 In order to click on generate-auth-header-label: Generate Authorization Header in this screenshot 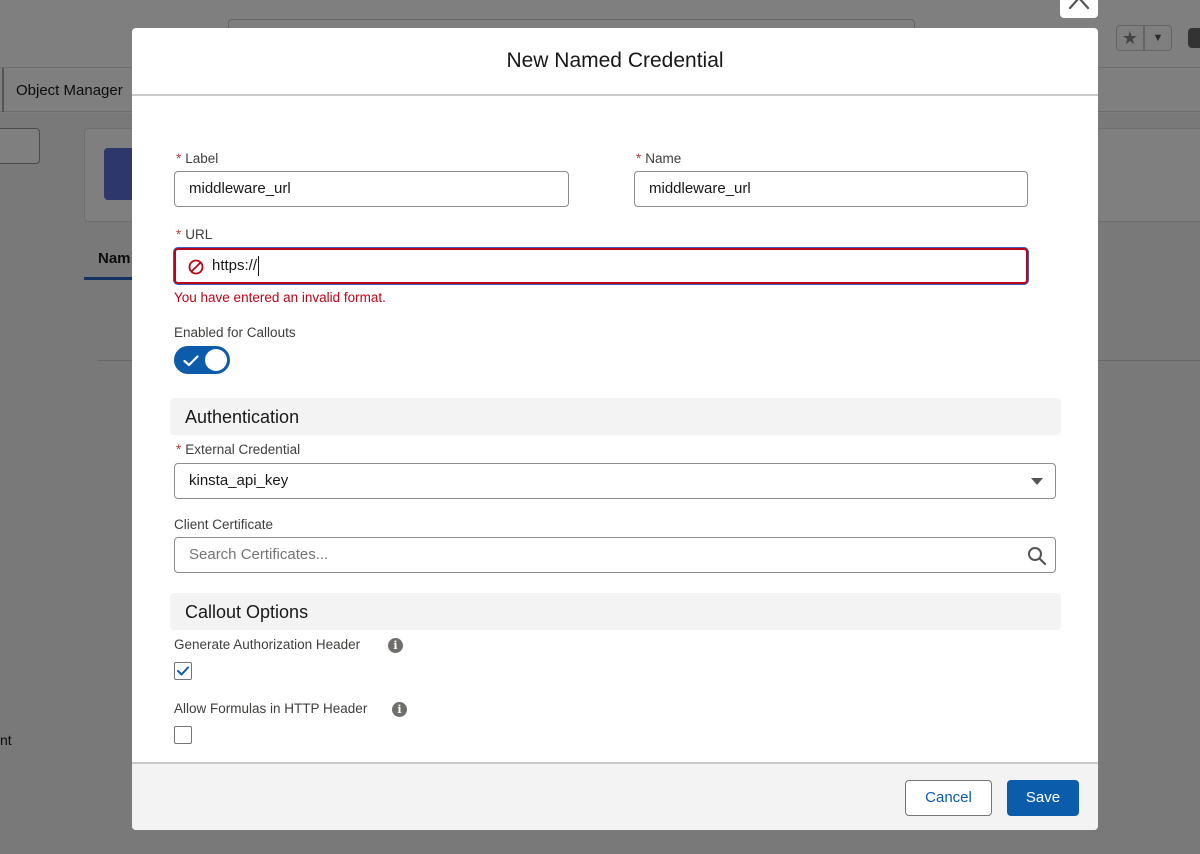, I will do `click(267, 644)`.